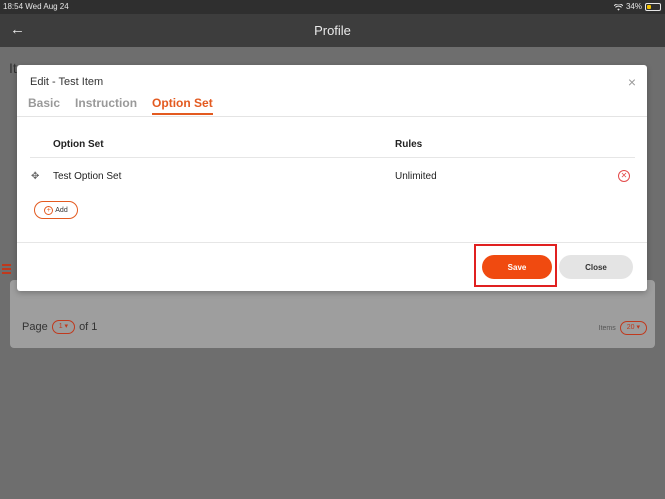 Image resolution: width=665 pixels, height=499 pixels. I want to click on status-bar: 18:54 Wed Aug 24 34%, so click(332, 7).